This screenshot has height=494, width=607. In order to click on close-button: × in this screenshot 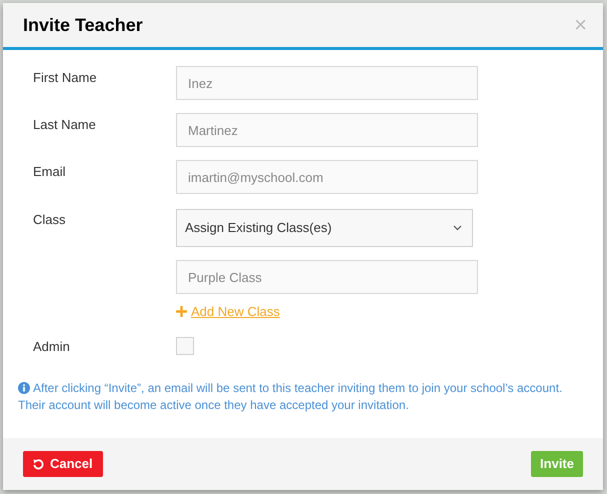, I will do `click(580, 25)`.